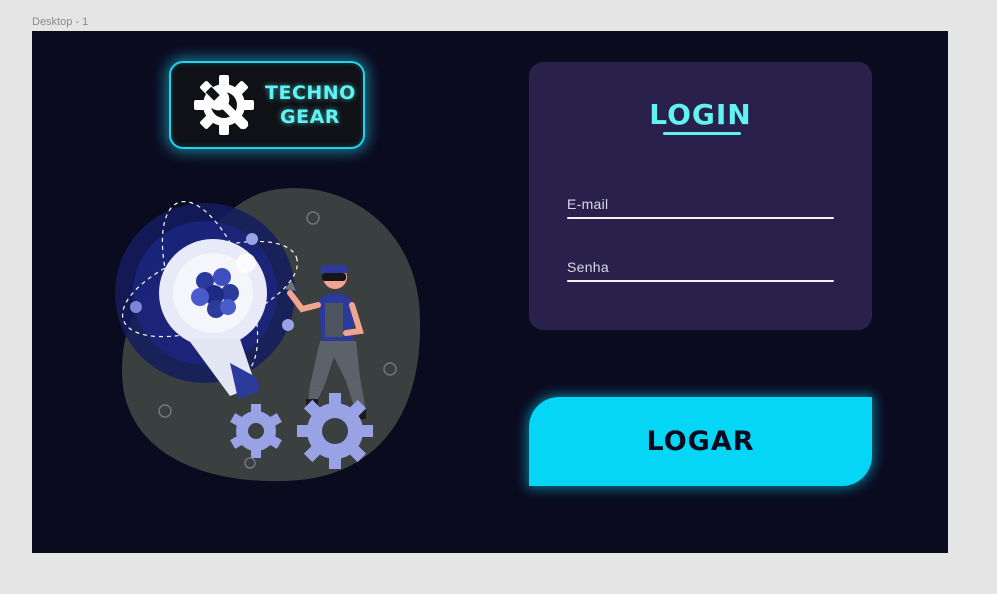 Image resolution: width=997 pixels, height=594 pixels. What do you see at coordinates (60, 22) in the screenshot?
I see `frame-label: Desktop - 1` at bounding box center [60, 22].